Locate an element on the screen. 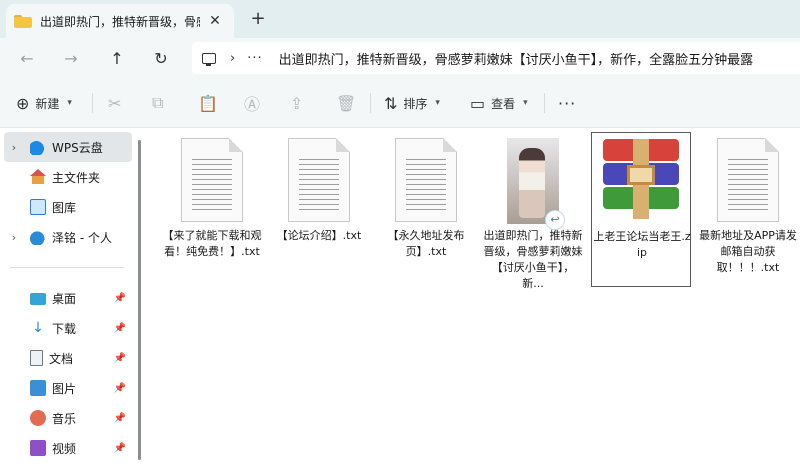 This screenshot has width=800, height=464. folder-icon is located at coordinates (23, 21).